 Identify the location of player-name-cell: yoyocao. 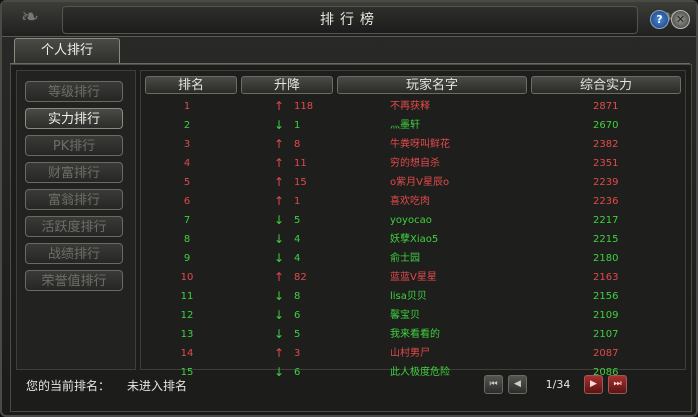
(411, 220).